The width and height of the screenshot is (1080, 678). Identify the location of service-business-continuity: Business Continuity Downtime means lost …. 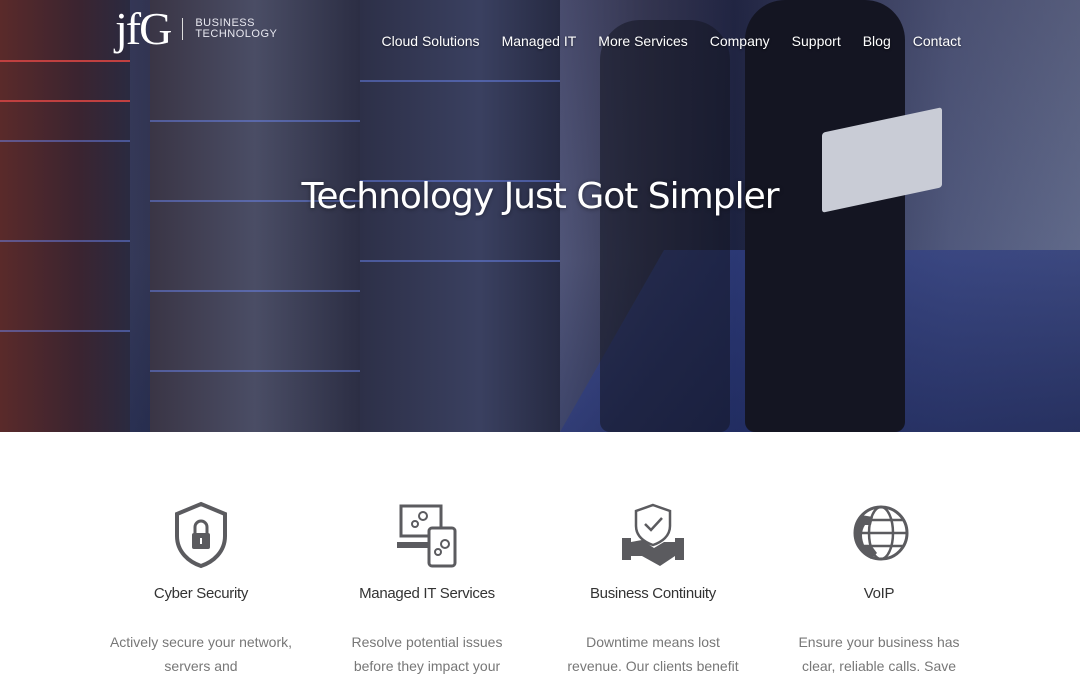
(653, 586).